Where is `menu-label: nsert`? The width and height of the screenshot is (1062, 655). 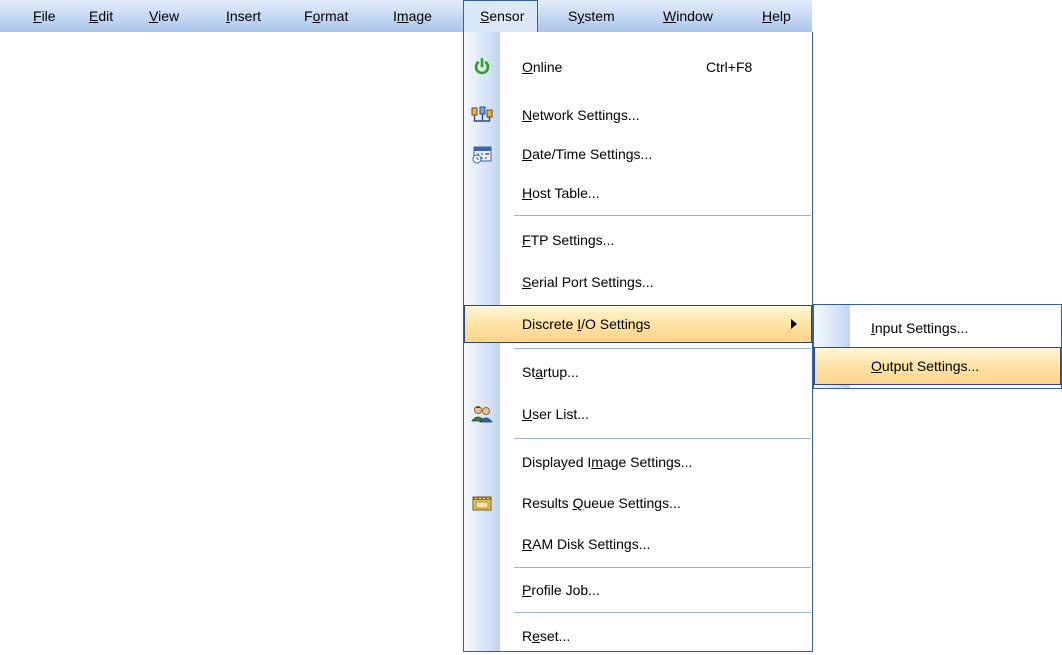
menu-label: nsert is located at coordinates (245, 16).